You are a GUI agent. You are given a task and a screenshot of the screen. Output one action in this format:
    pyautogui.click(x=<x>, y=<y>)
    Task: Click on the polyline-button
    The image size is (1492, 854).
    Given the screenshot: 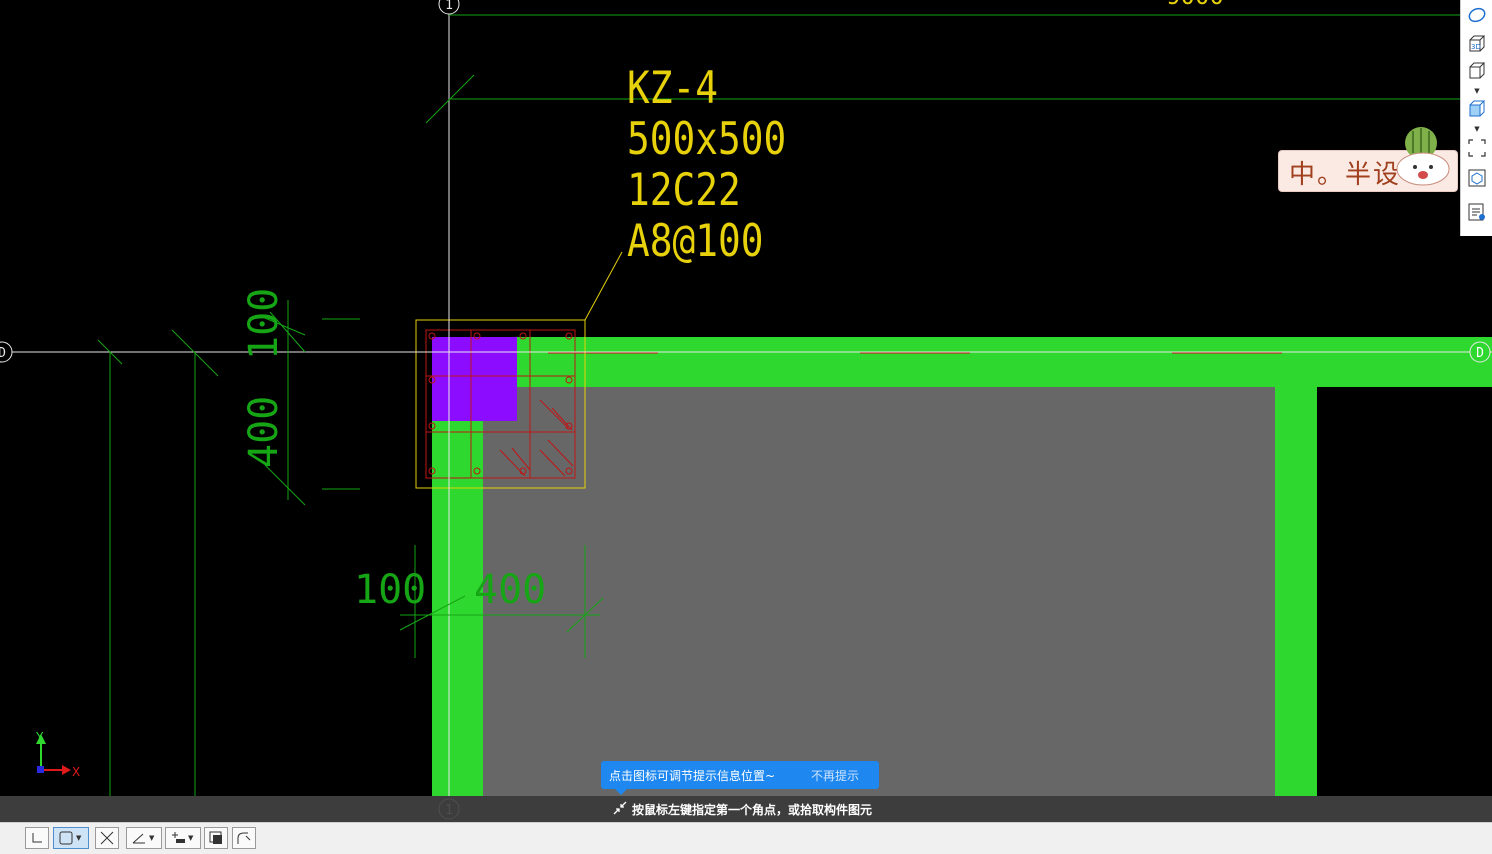 What is the action you would take?
    pyautogui.click(x=244, y=838)
    